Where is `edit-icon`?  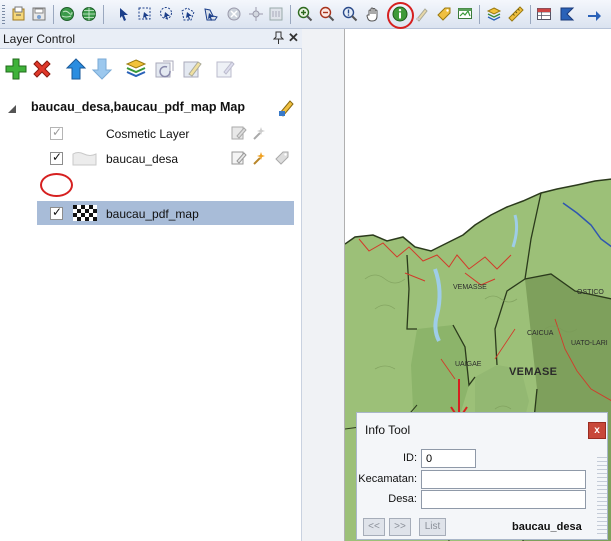
edit-icon is located at coordinates (226, 69).